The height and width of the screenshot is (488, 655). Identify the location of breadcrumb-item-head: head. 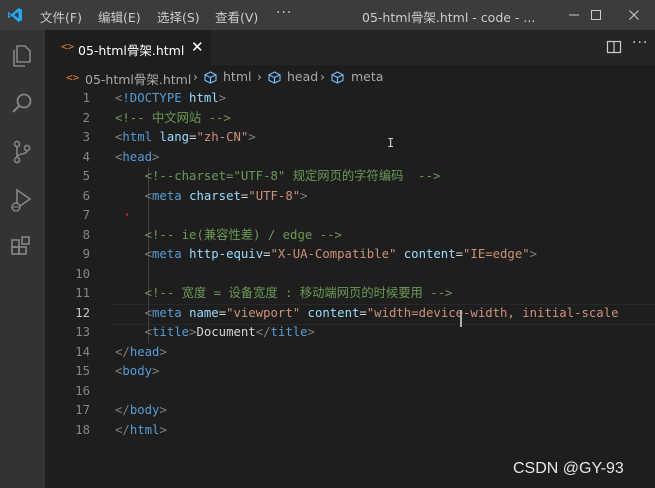
(302, 76).